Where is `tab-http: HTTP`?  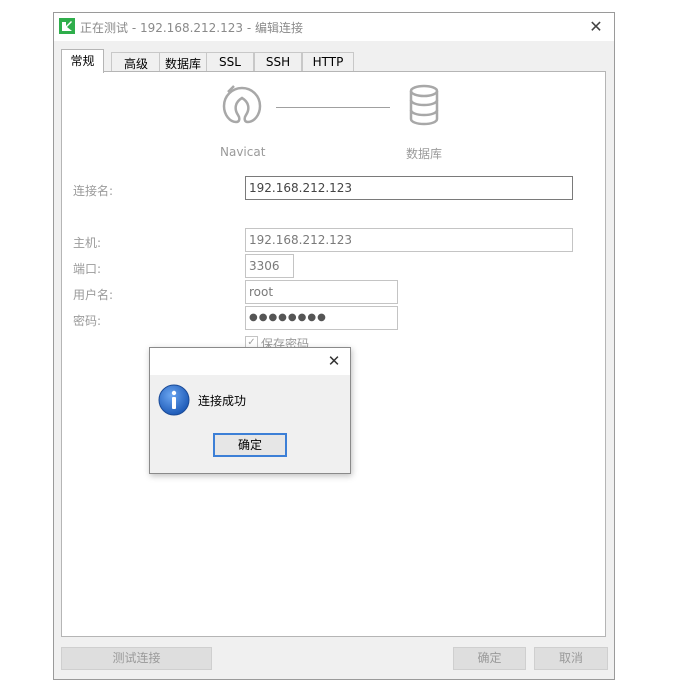 tab-http: HTTP is located at coordinates (328, 62).